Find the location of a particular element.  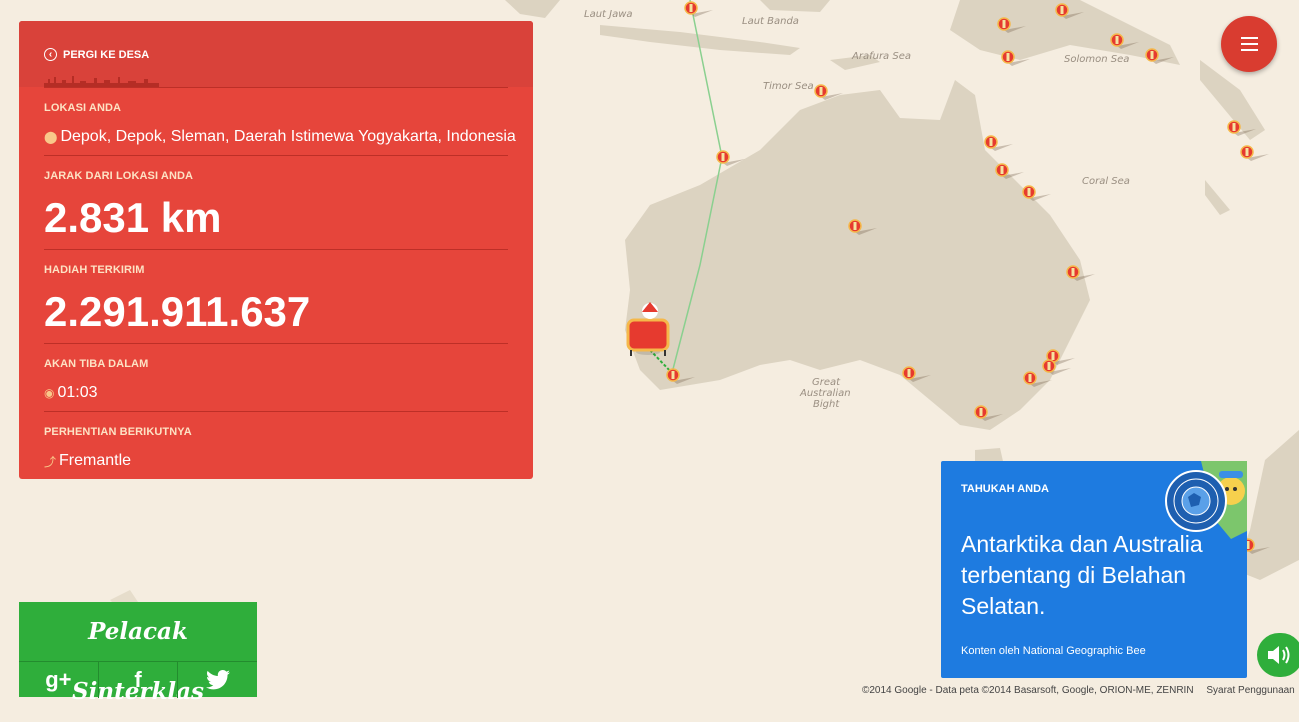

facebook-share-button: f is located at coordinates (139, 680).